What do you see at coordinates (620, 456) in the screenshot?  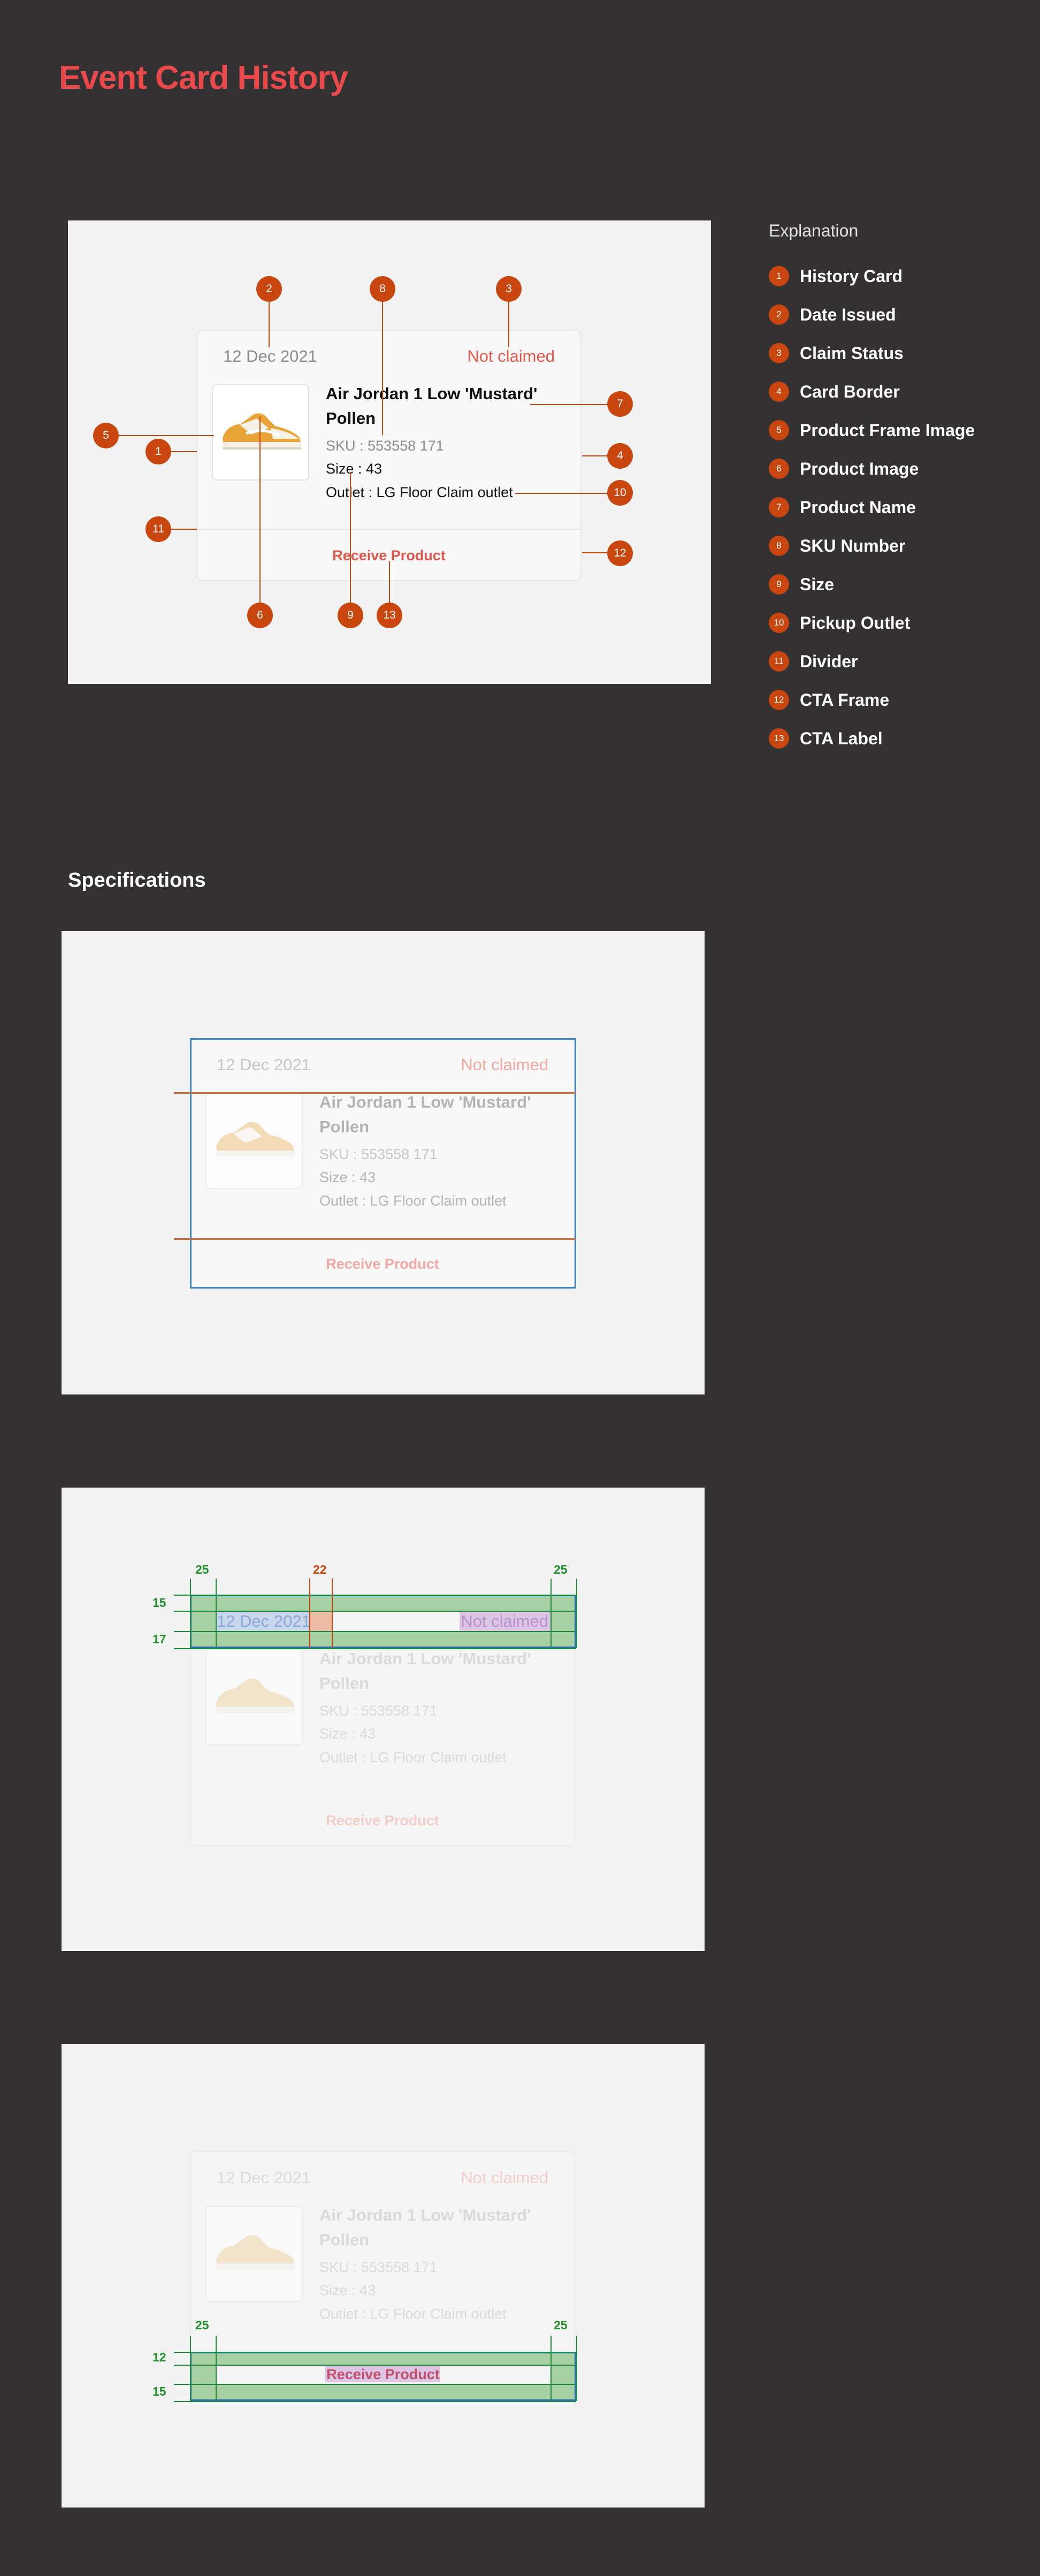 I see `callout-4: 4` at bounding box center [620, 456].